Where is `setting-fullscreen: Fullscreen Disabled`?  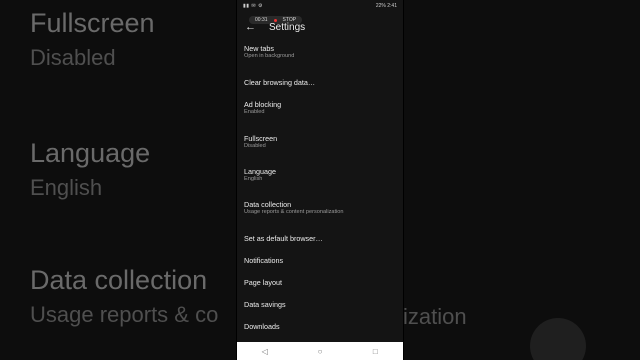
setting-fullscreen: Fullscreen Disabled is located at coordinates (260, 142).